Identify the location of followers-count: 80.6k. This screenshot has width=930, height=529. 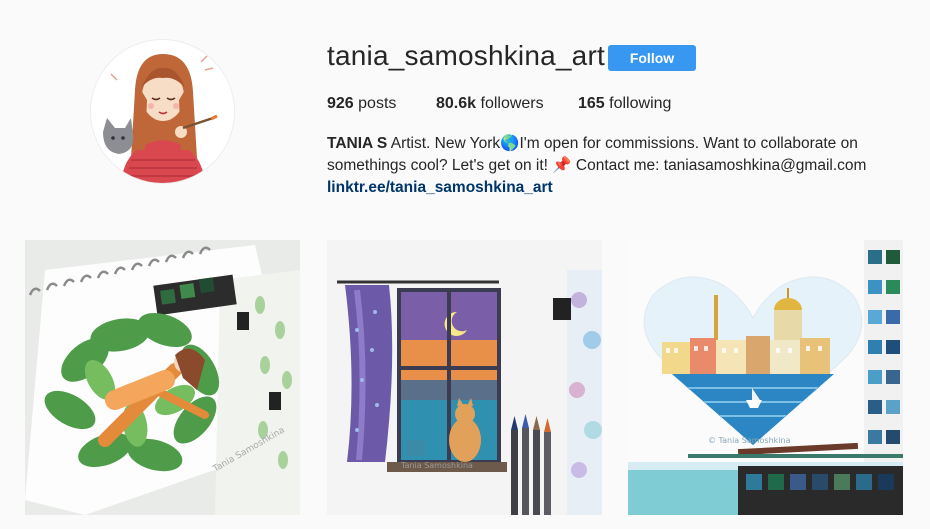
(456, 103).